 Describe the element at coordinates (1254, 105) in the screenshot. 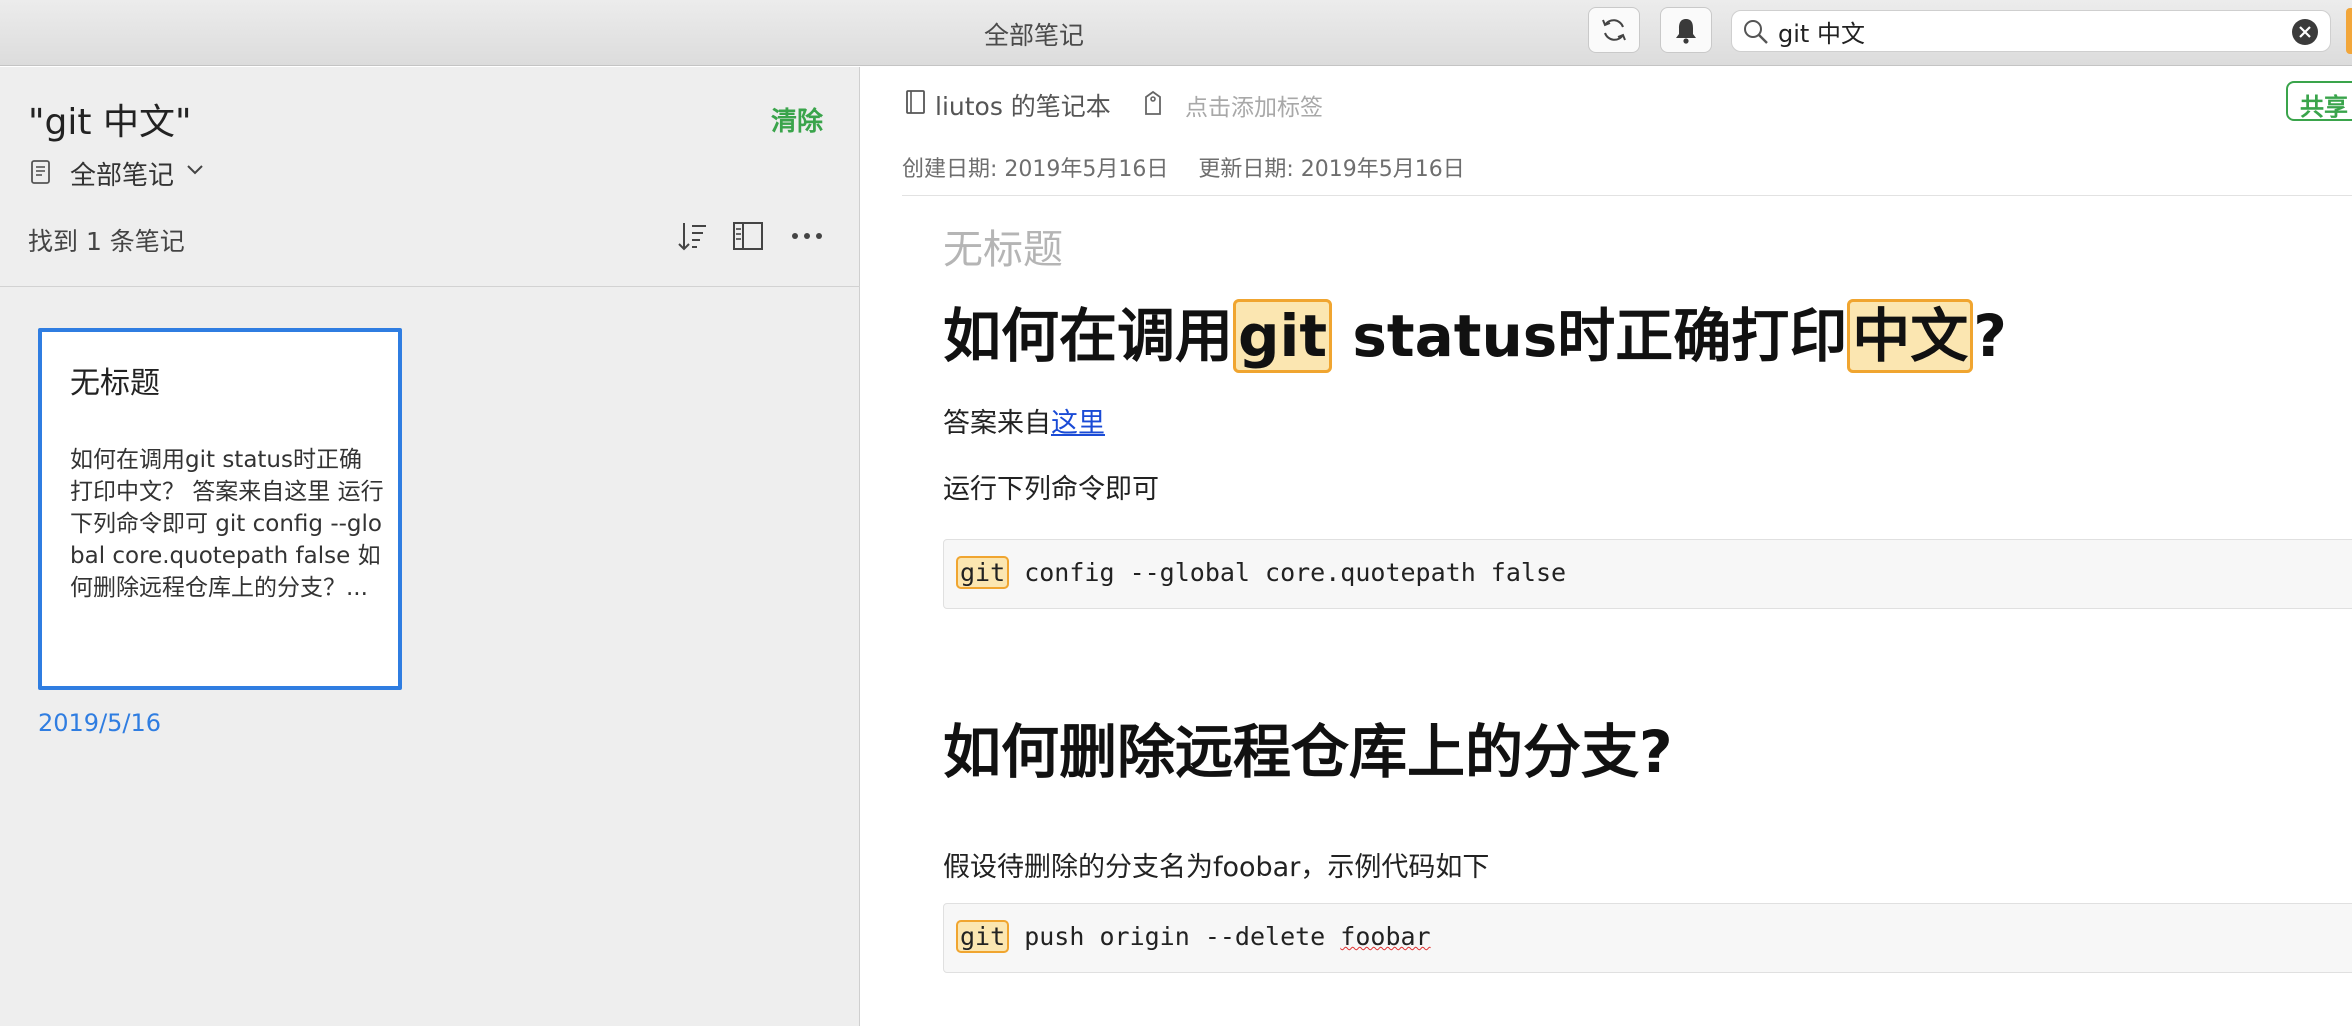

I see `add-tag-field: 点击添加标签` at that location.